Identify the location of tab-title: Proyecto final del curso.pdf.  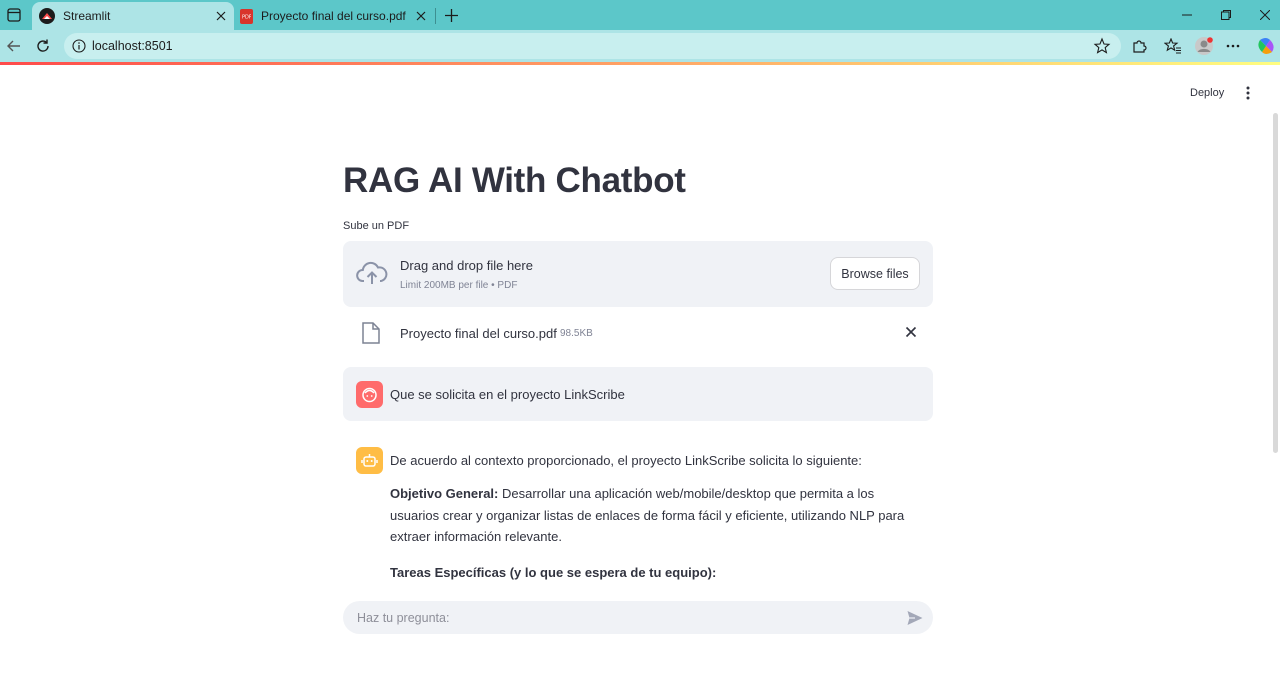
(333, 16).